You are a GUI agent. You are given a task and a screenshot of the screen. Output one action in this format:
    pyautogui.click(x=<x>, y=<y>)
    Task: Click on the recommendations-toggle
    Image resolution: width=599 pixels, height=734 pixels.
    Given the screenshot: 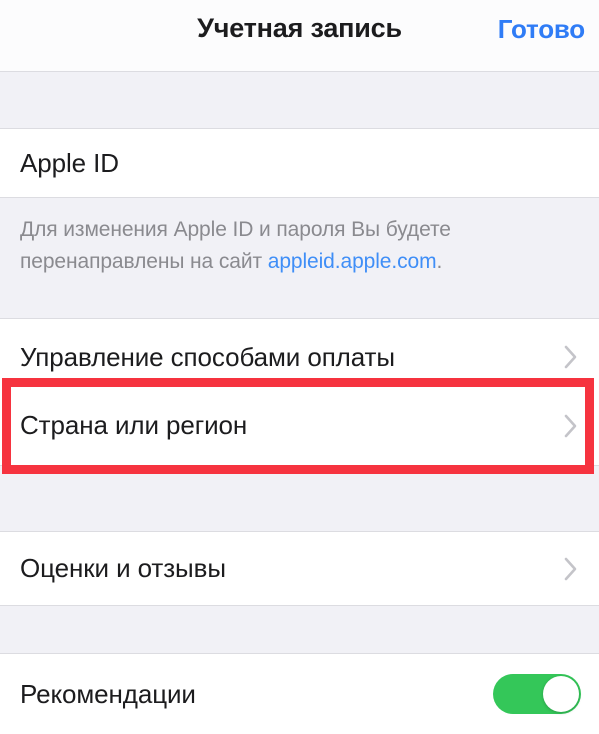 What is the action you would take?
    pyautogui.click(x=537, y=694)
    